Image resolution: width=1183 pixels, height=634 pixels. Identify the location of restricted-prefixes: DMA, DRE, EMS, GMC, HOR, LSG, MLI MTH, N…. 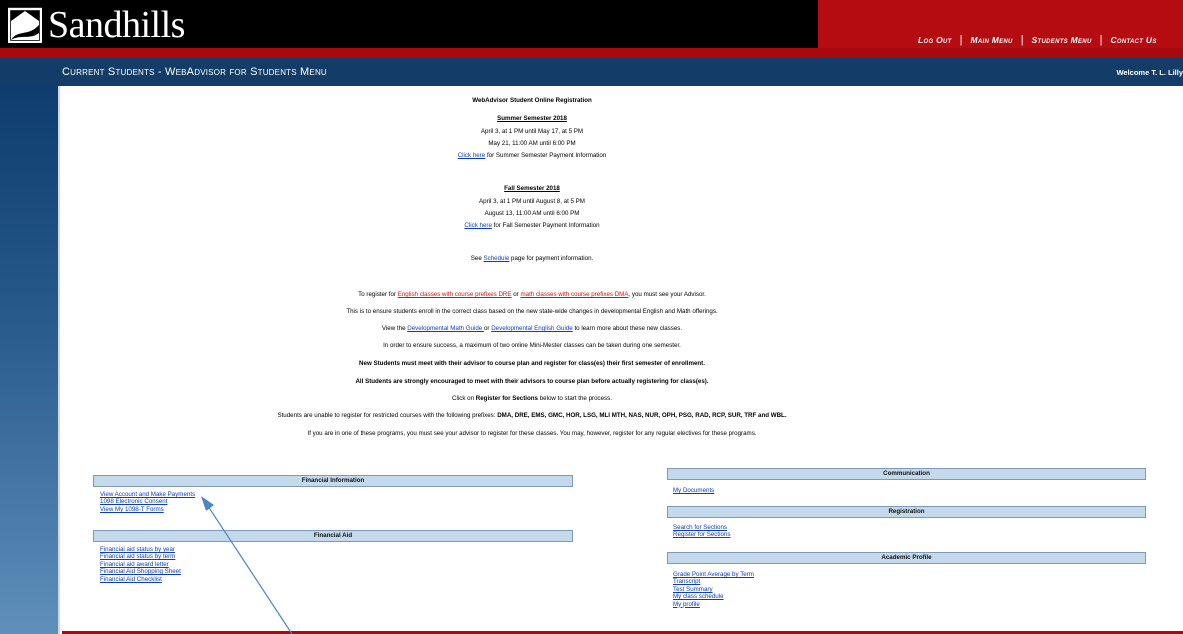
(642, 415).